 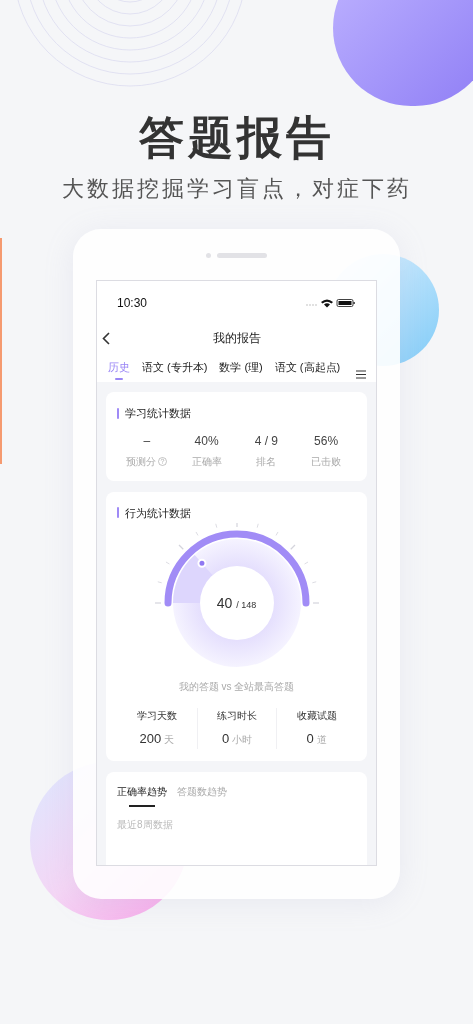 I want to click on gauge-total: / 148, so click(x=246, y=605).